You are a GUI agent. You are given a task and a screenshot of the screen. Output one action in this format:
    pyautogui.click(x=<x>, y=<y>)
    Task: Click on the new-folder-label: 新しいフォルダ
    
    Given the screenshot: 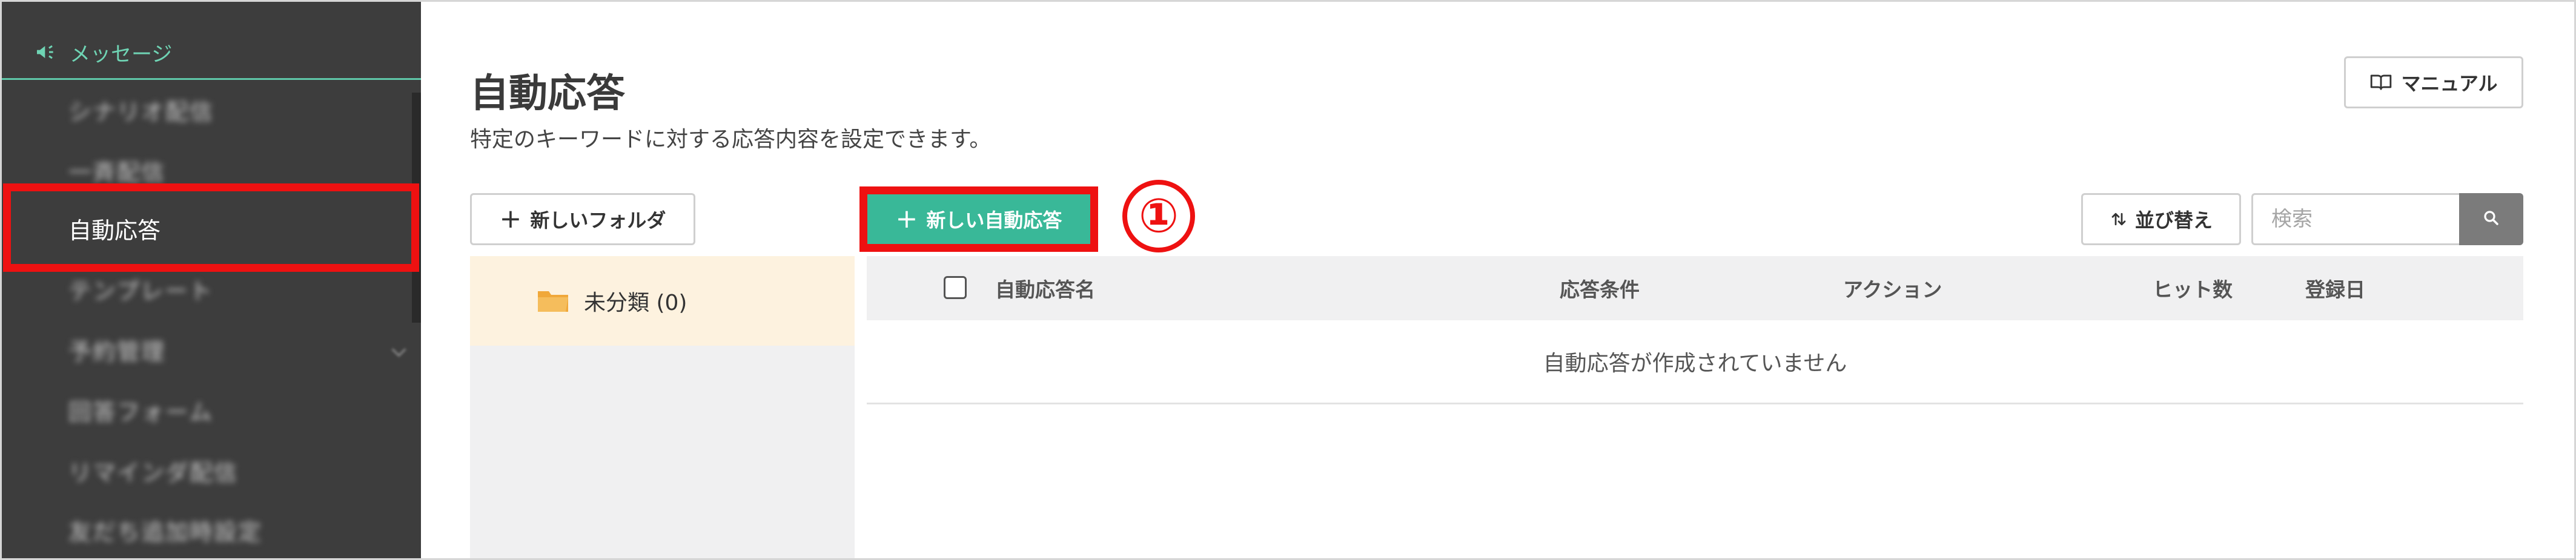 What is the action you would take?
    pyautogui.click(x=598, y=220)
    